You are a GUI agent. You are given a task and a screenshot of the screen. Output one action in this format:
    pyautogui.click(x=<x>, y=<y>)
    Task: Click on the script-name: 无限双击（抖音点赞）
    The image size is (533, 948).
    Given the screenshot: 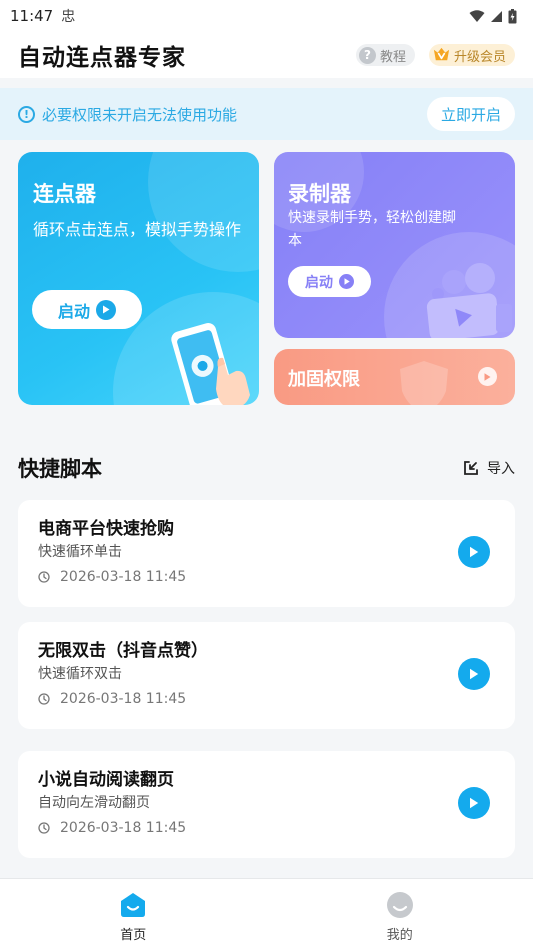 What is the action you would take?
    pyautogui.click(x=123, y=651)
    